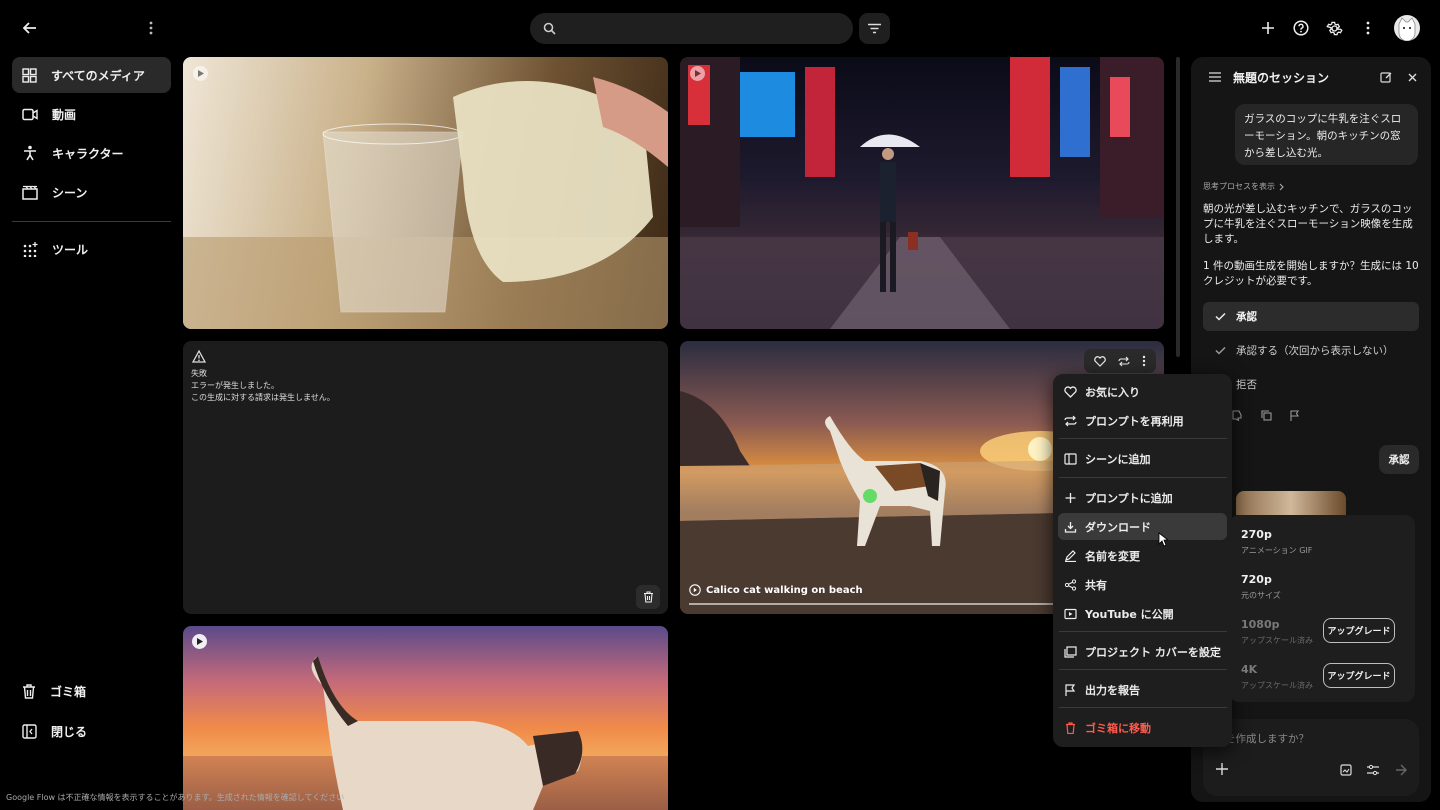 This screenshot has width=1440, height=810. Describe the element at coordinates (1386, 77) in the screenshot. I see `edit-icon` at that location.